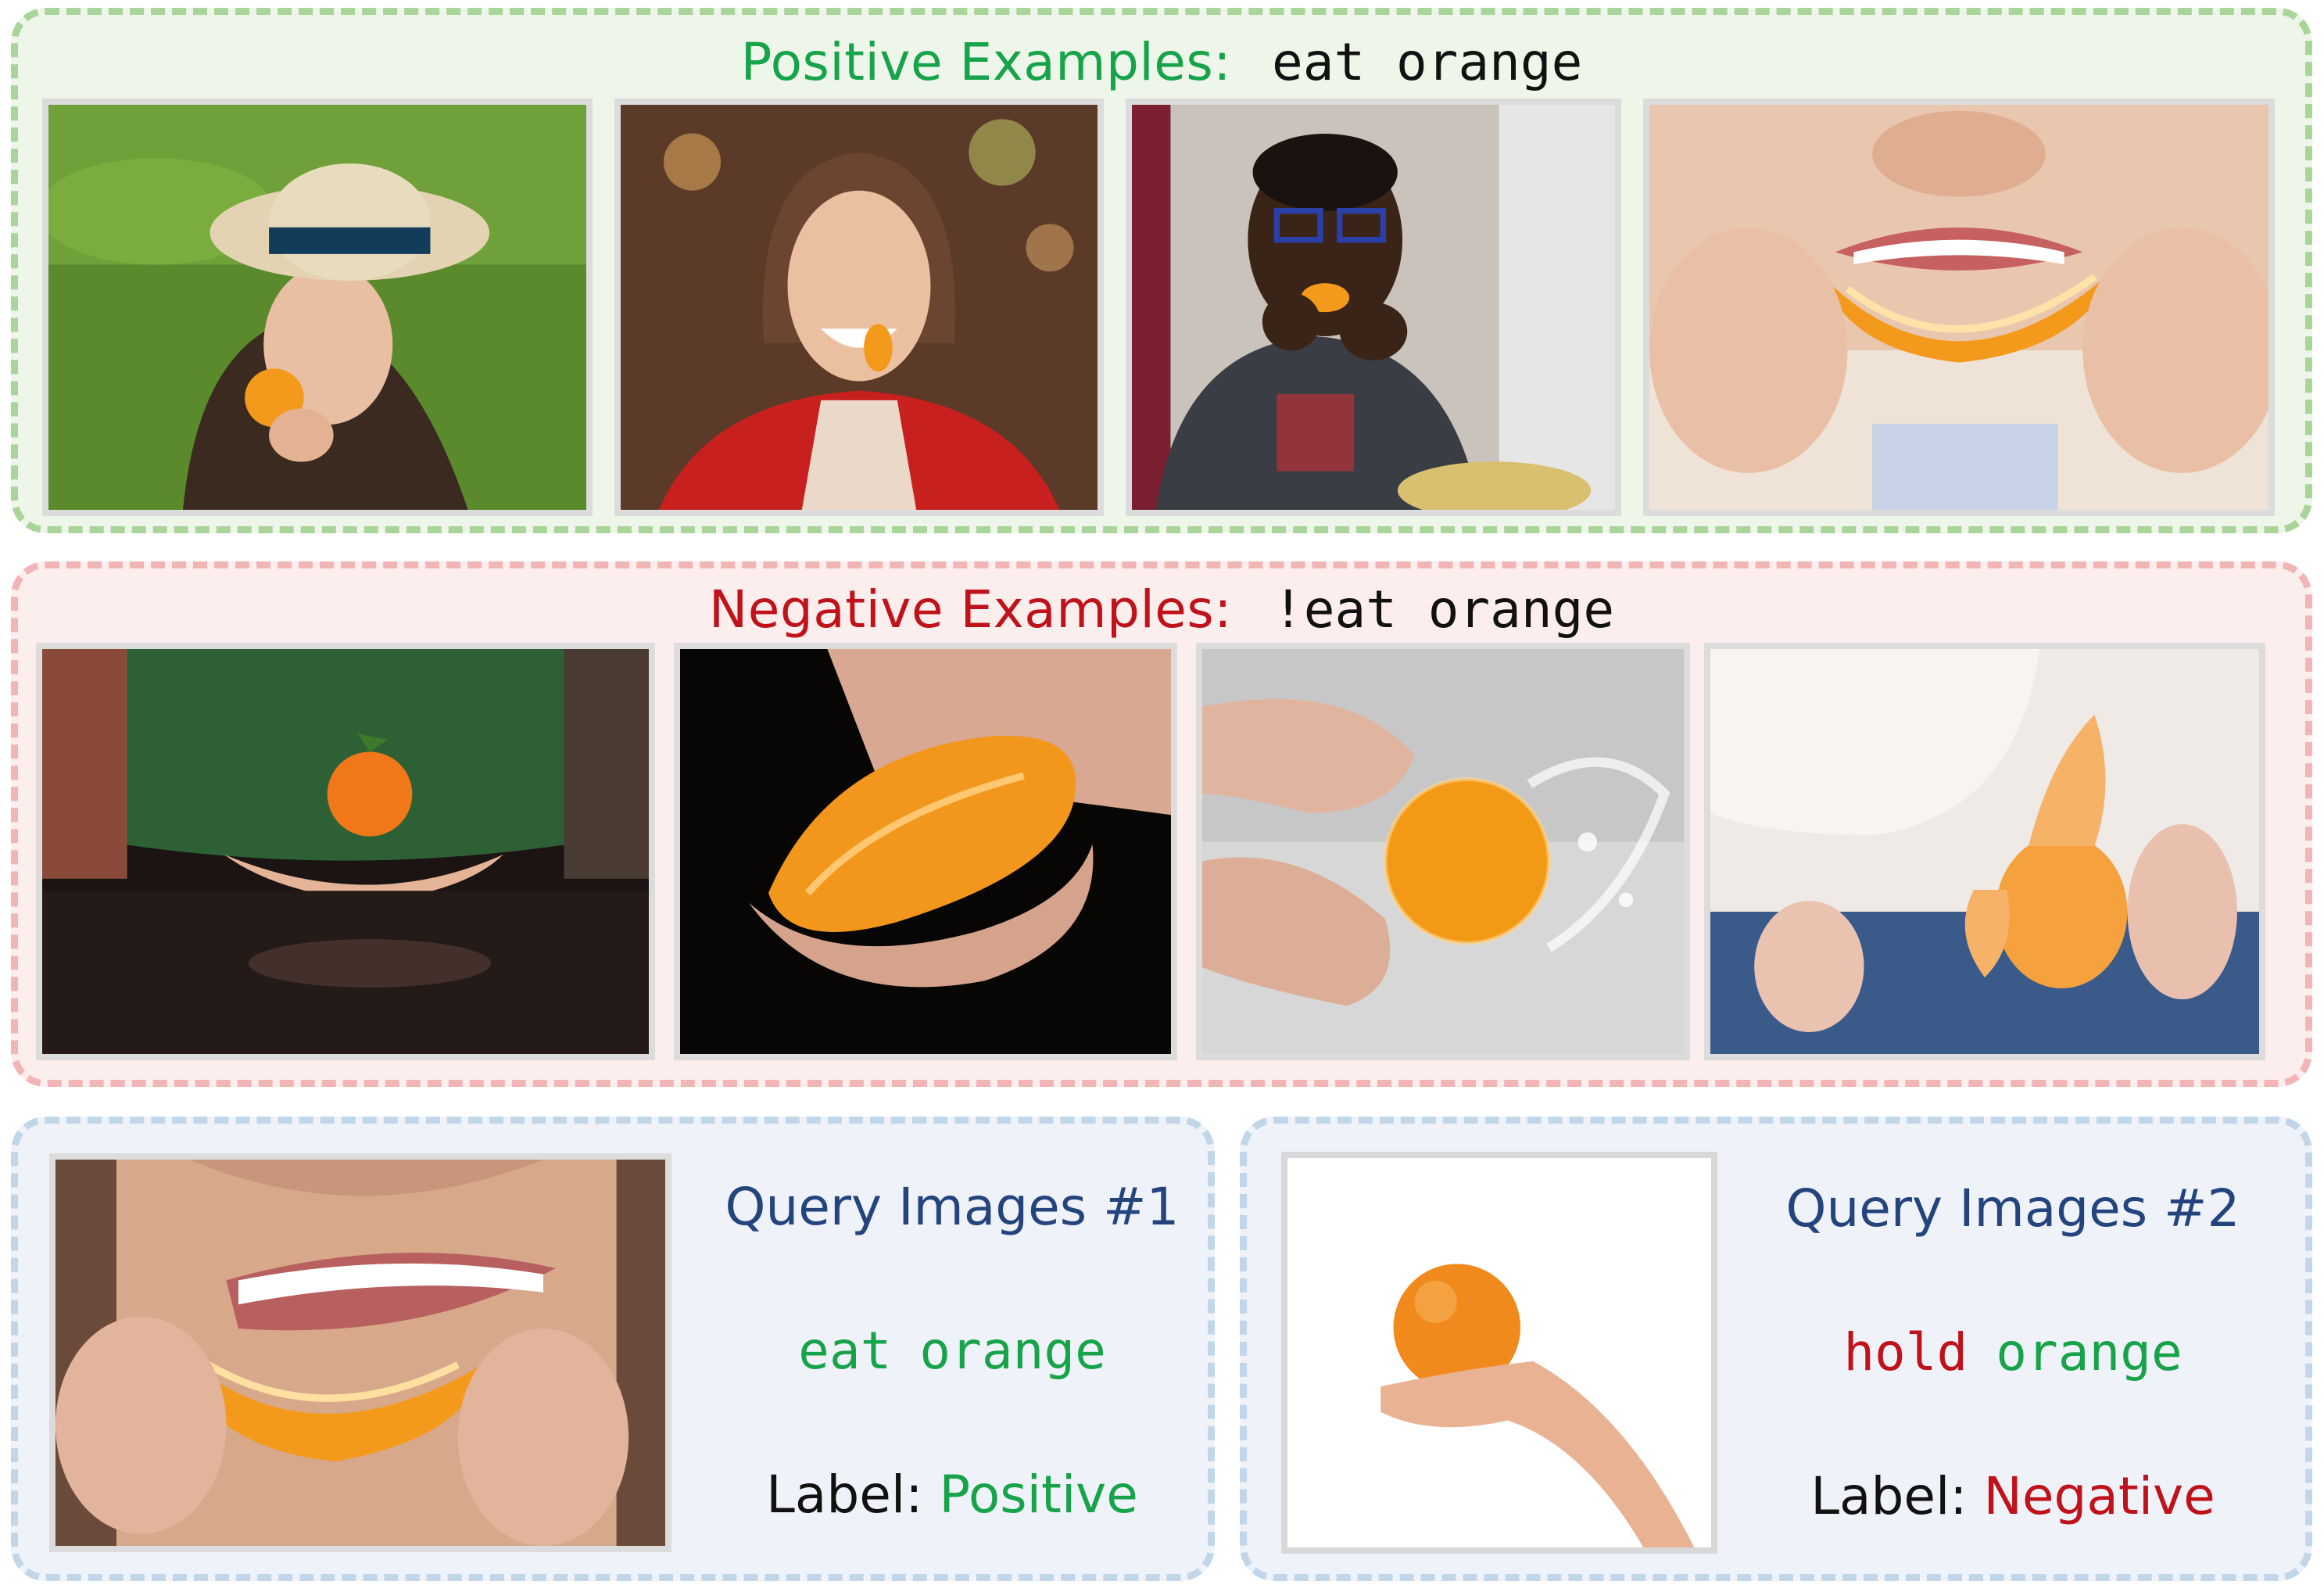 The image size is (2324, 1592). Describe the element at coordinates (1499, 1353) in the screenshot. I see `hand-holding-orange-photo` at that location.